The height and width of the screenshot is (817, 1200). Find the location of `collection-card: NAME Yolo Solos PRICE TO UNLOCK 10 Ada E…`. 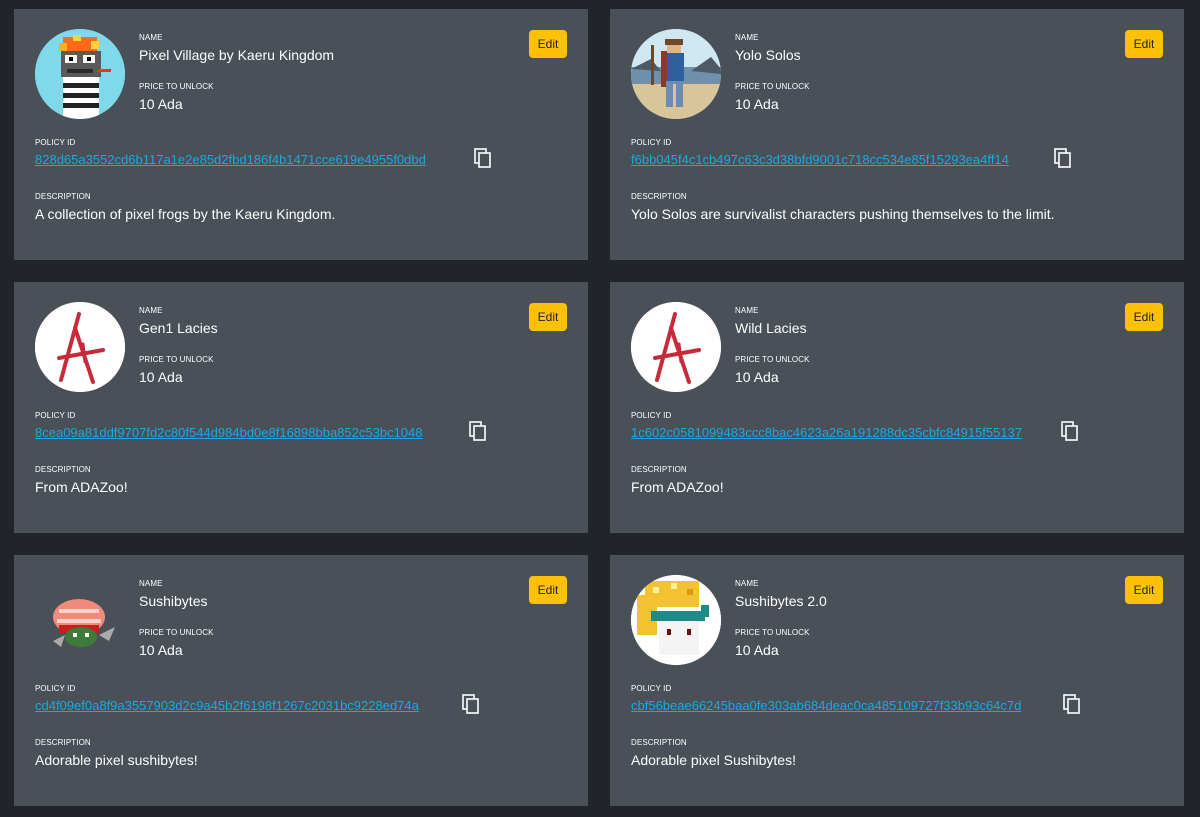

collection-card: NAME Yolo Solos PRICE TO UNLOCK 10 Ada E… is located at coordinates (897, 134).